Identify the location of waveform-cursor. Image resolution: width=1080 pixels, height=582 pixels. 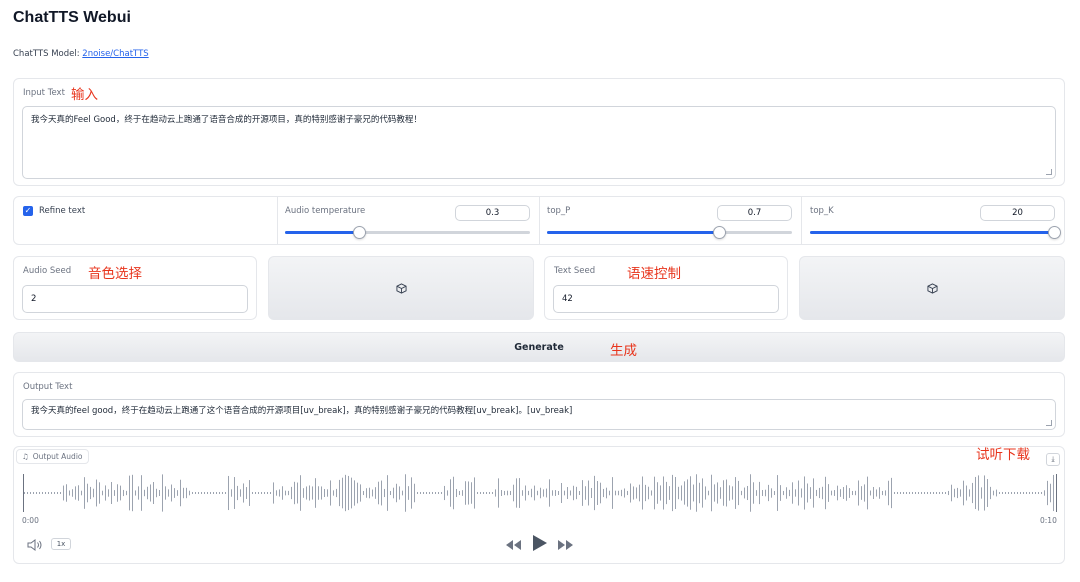
(23, 493).